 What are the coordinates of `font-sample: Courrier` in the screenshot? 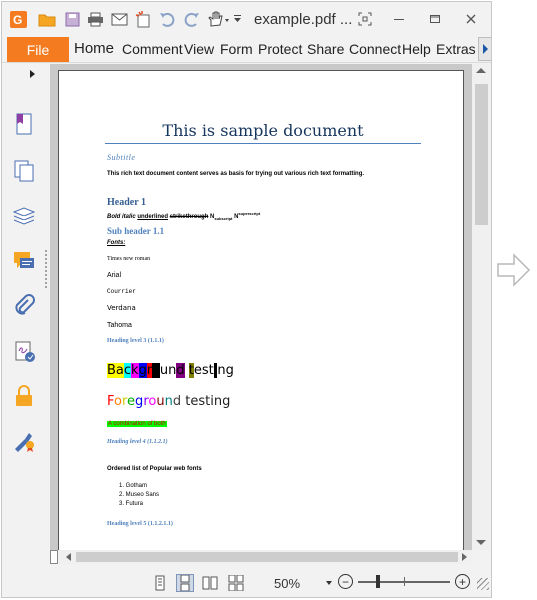 It's located at (121, 291).